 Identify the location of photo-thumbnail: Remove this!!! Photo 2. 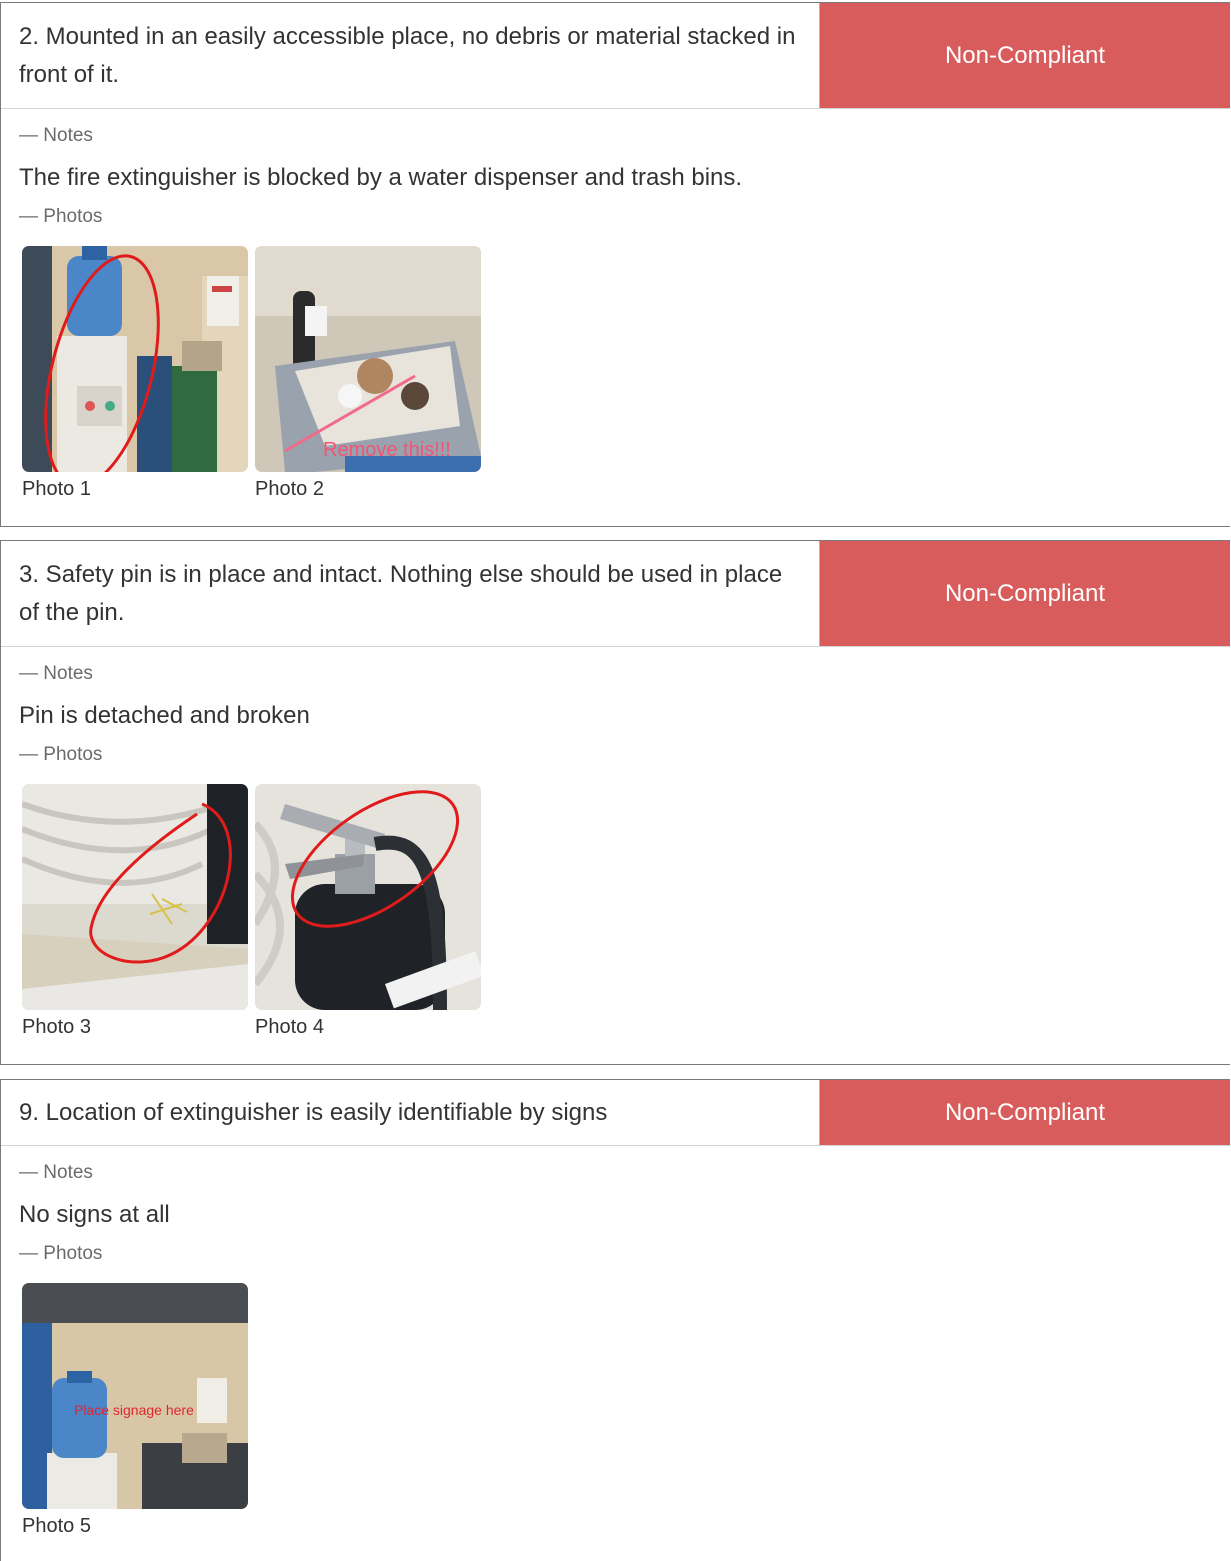
(368, 374).